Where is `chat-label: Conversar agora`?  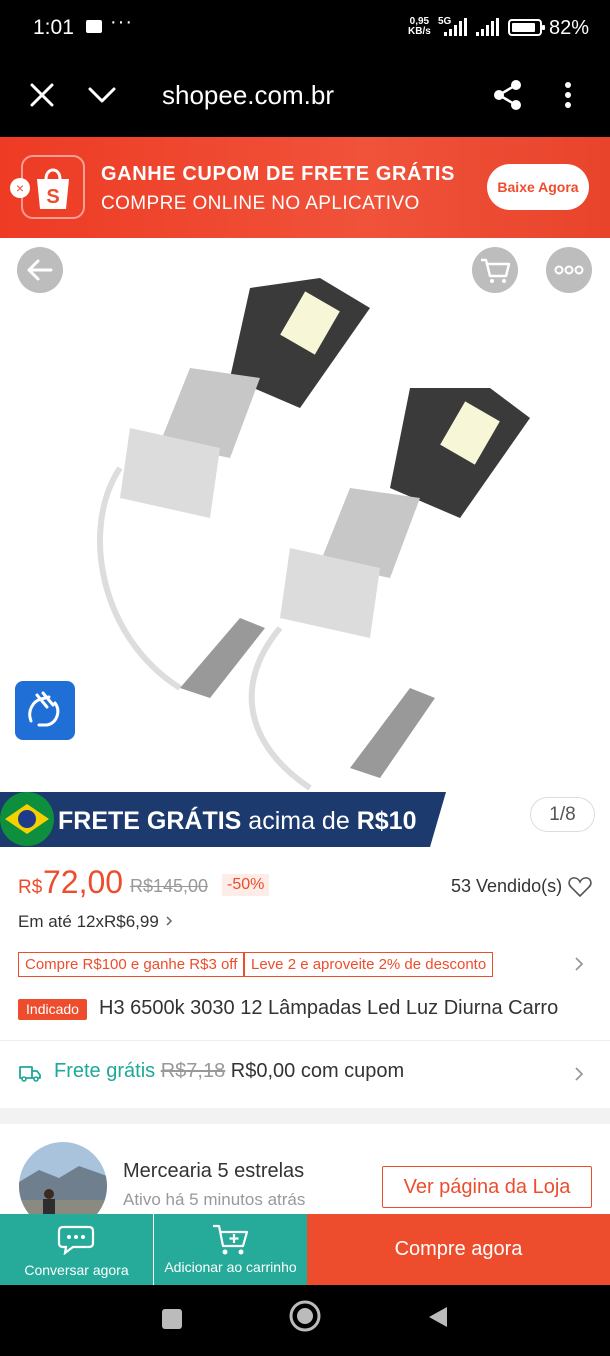 chat-label: Conversar agora is located at coordinates (76, 1270).